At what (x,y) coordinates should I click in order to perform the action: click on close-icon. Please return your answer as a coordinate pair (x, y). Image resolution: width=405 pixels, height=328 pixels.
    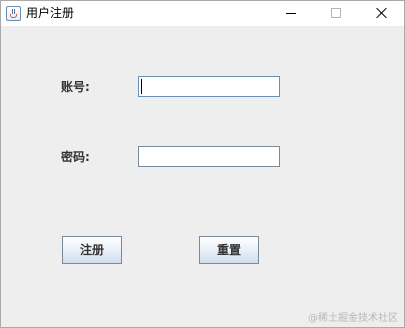
    Looking at the image, I should click on (382, 13).